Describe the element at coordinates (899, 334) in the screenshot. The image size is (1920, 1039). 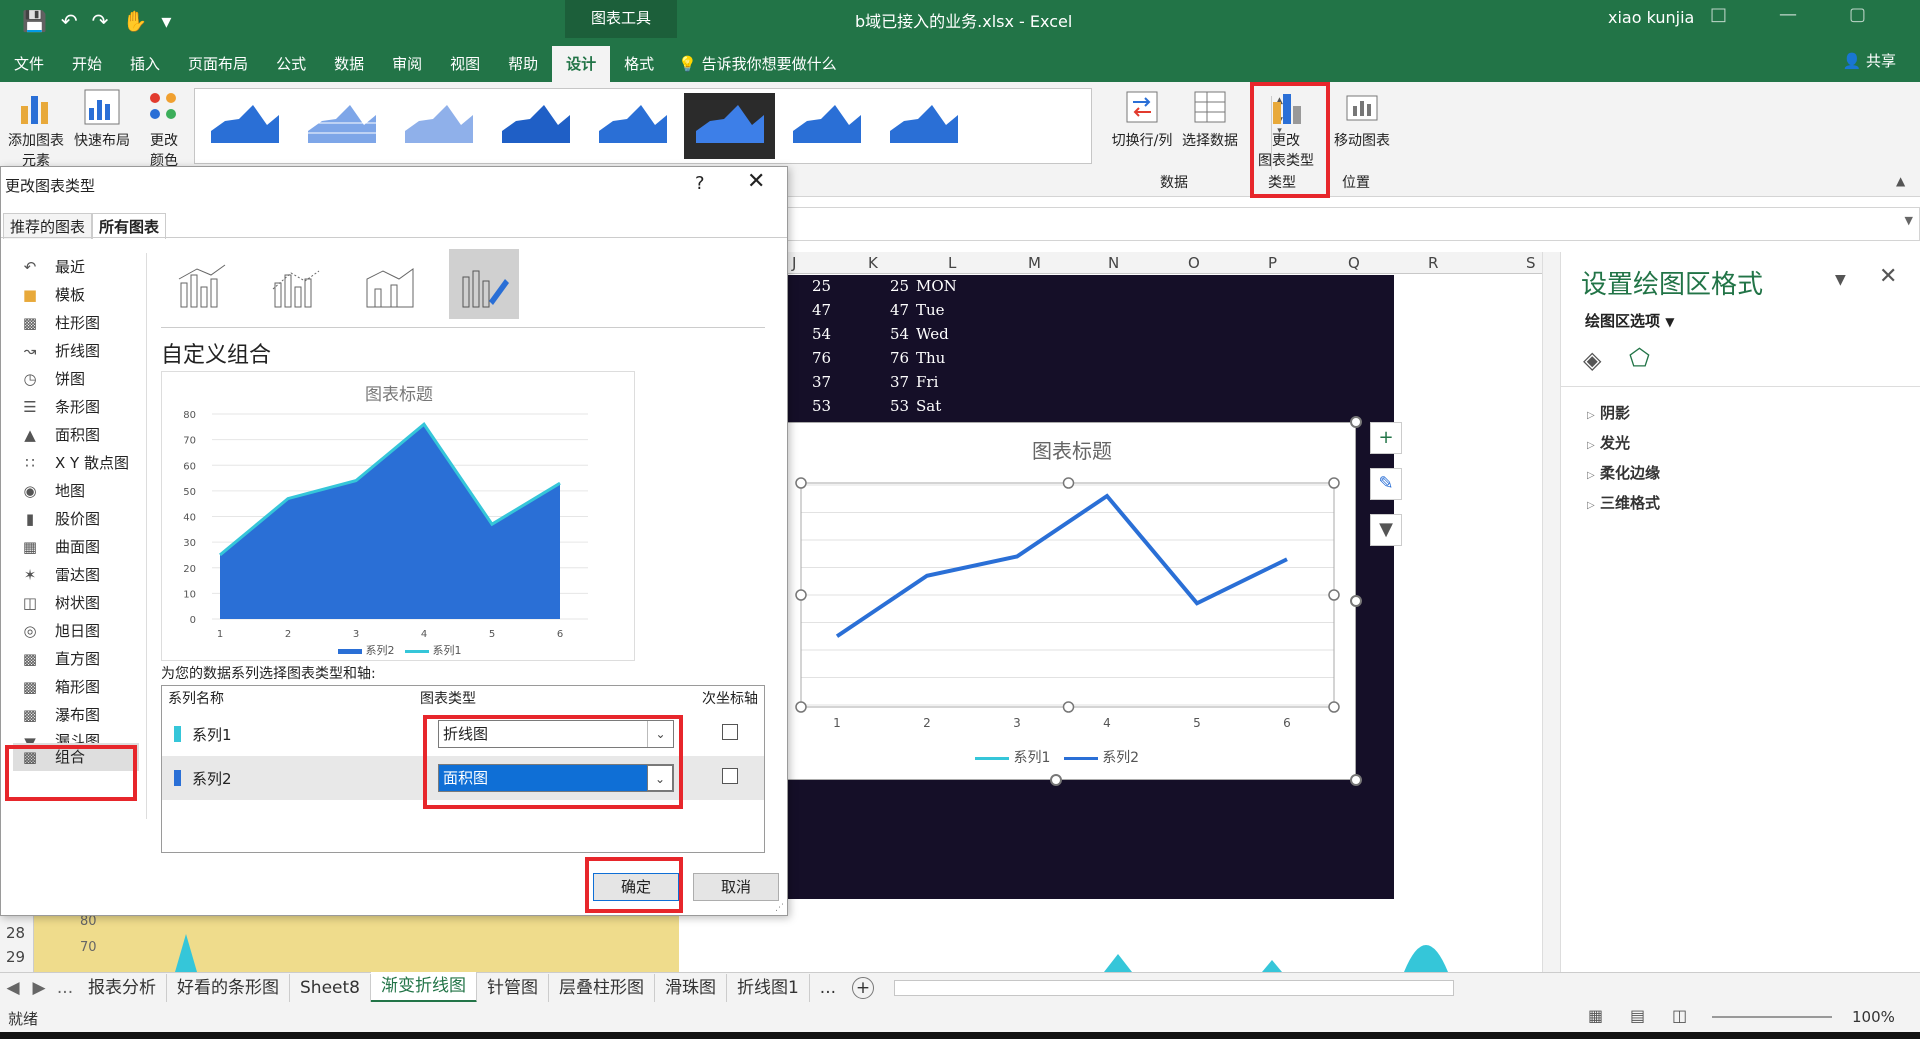
I see `cell-k: 54` at that location.